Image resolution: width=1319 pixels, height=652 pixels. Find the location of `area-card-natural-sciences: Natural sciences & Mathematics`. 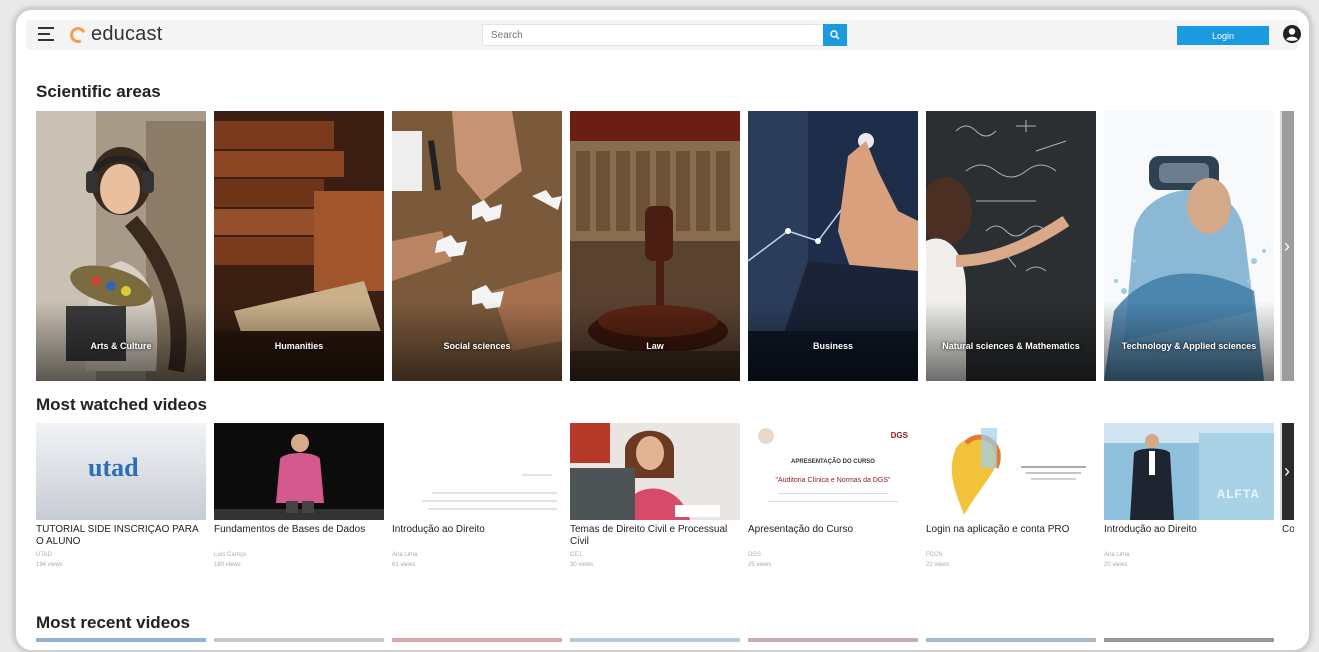

area-card-natural-sciences: Natural sciences & Mathematics is located at coordinates (1011, 246).